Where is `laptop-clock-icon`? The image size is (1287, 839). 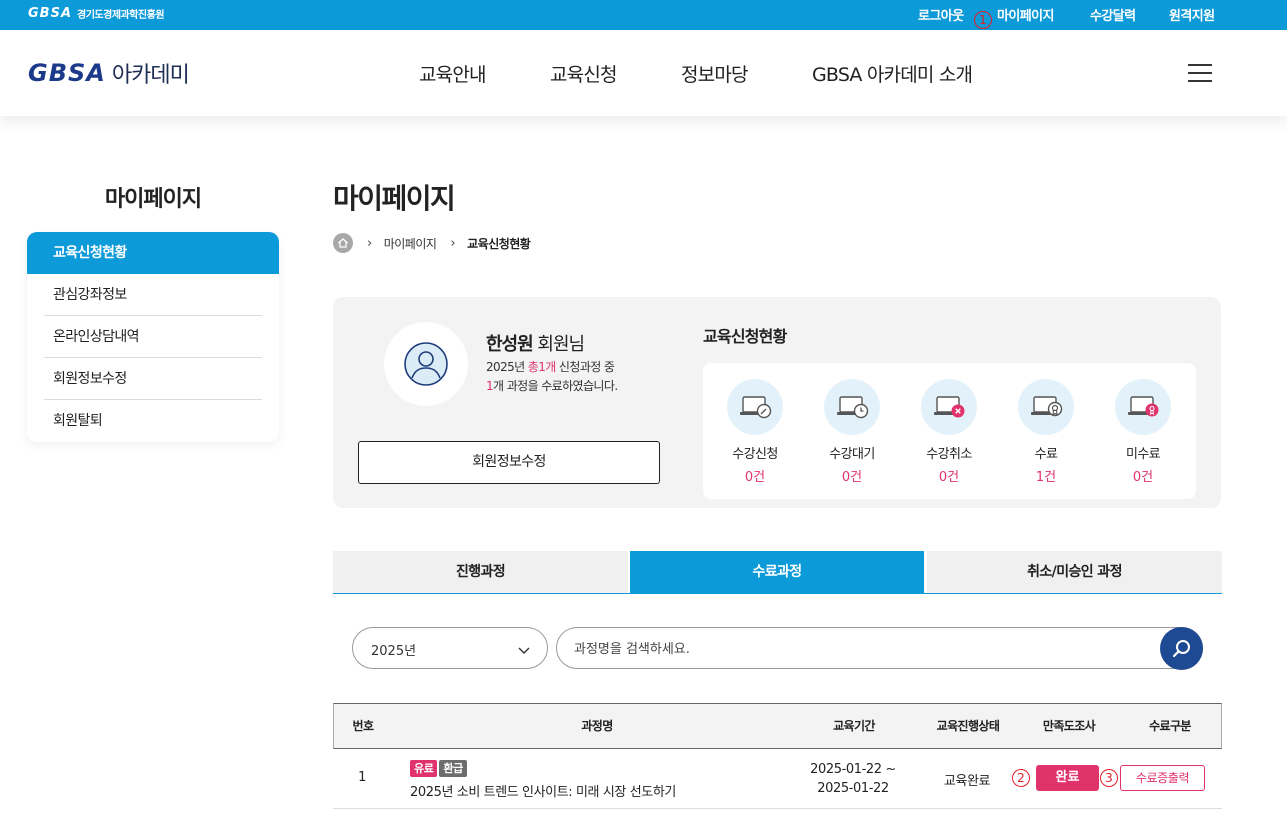
laptop-clock-icon is located at coordinates (852, 407).